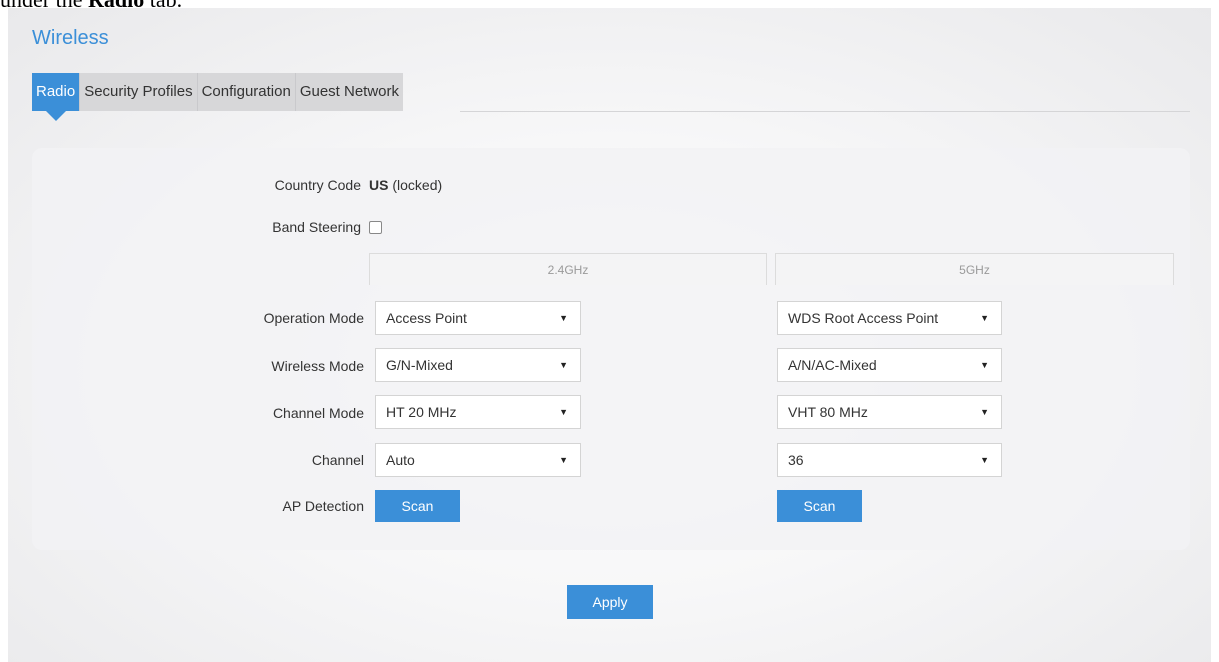  I want to click on channel-5ghz-select: 36 ▼, so click(889, 460).